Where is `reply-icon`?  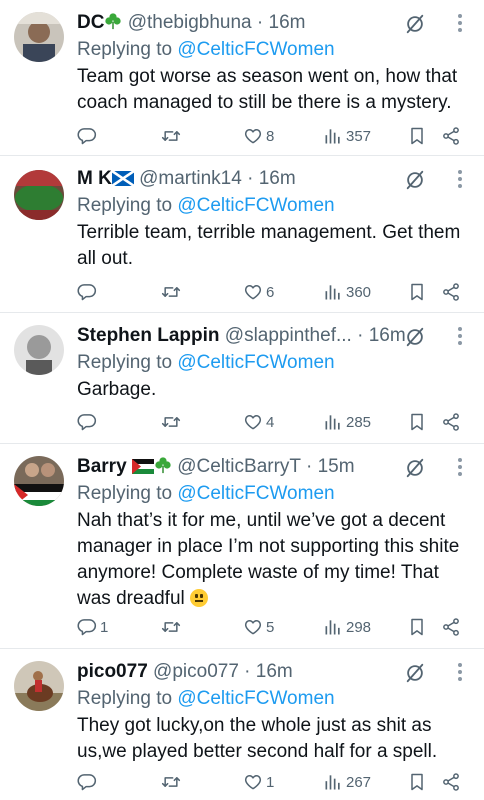
reply-icon is located at coordinates (87, 422).